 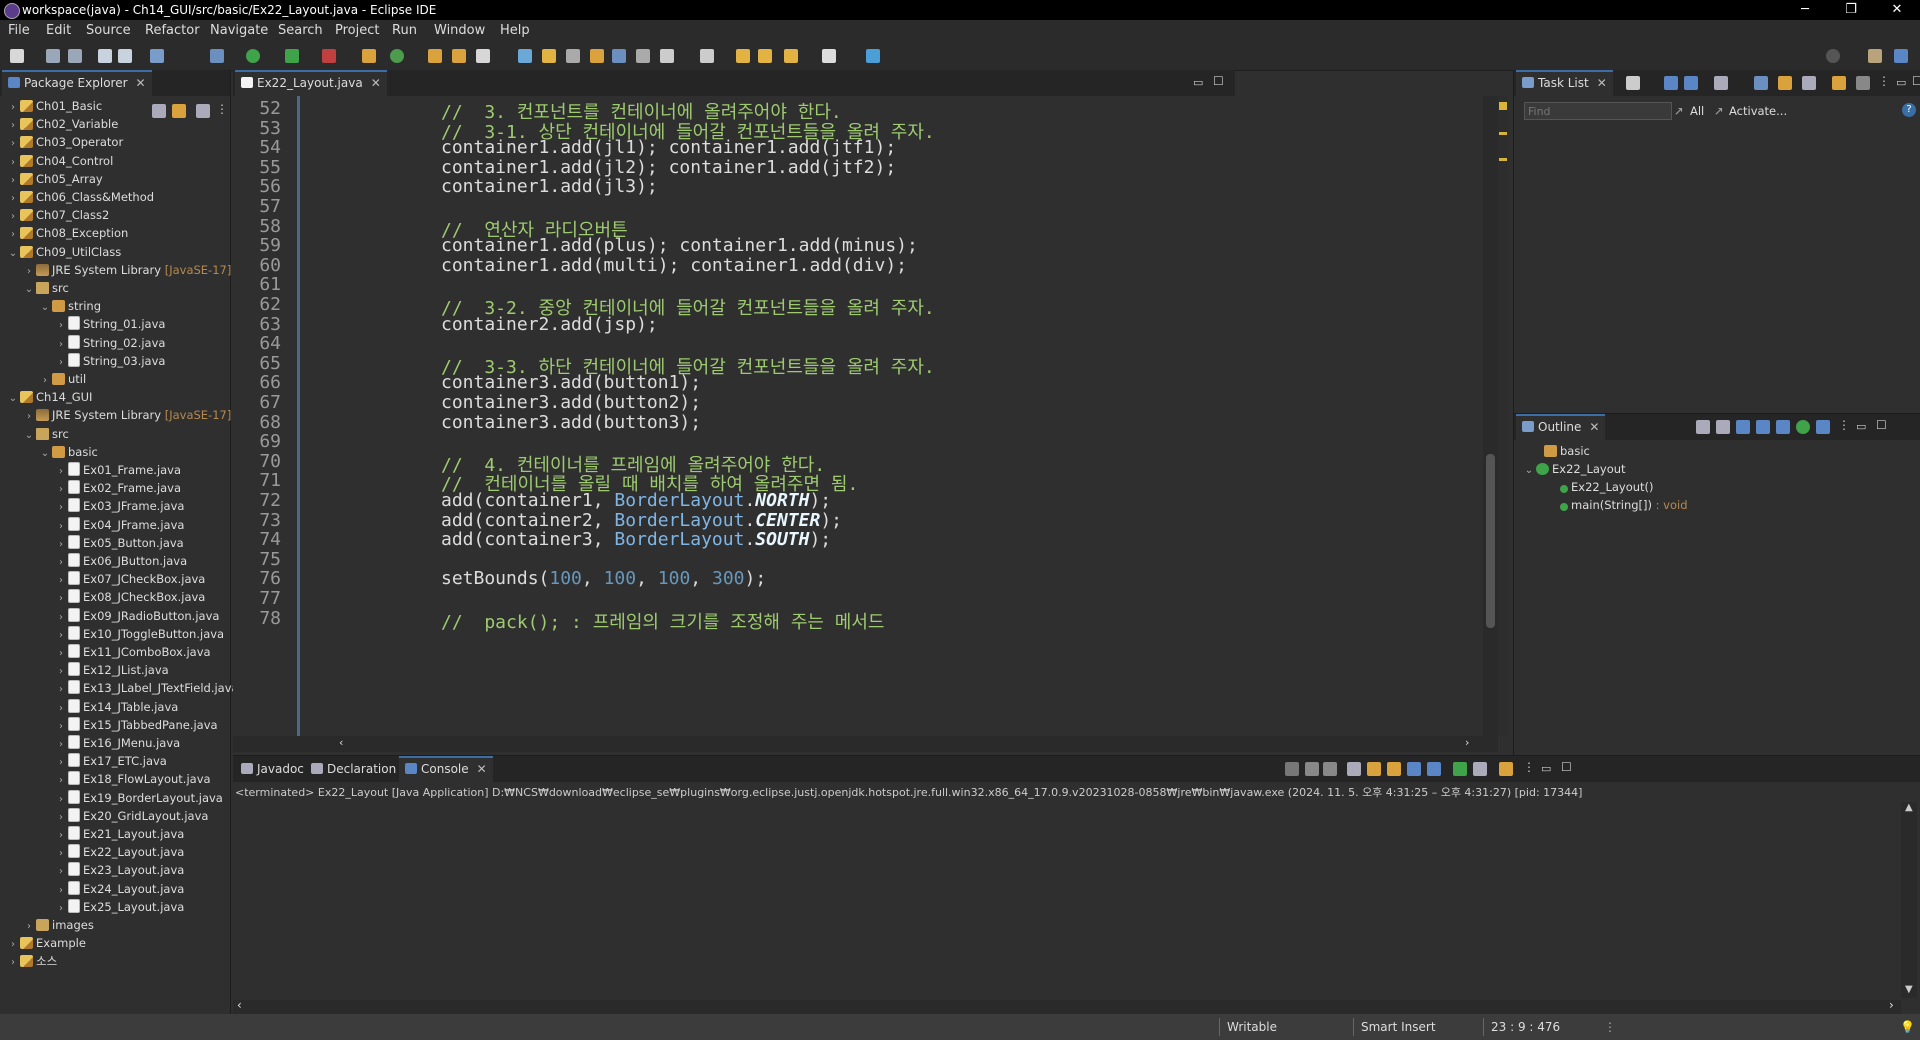 I want to click on menu-window: Window, so click(x=459, y=31).